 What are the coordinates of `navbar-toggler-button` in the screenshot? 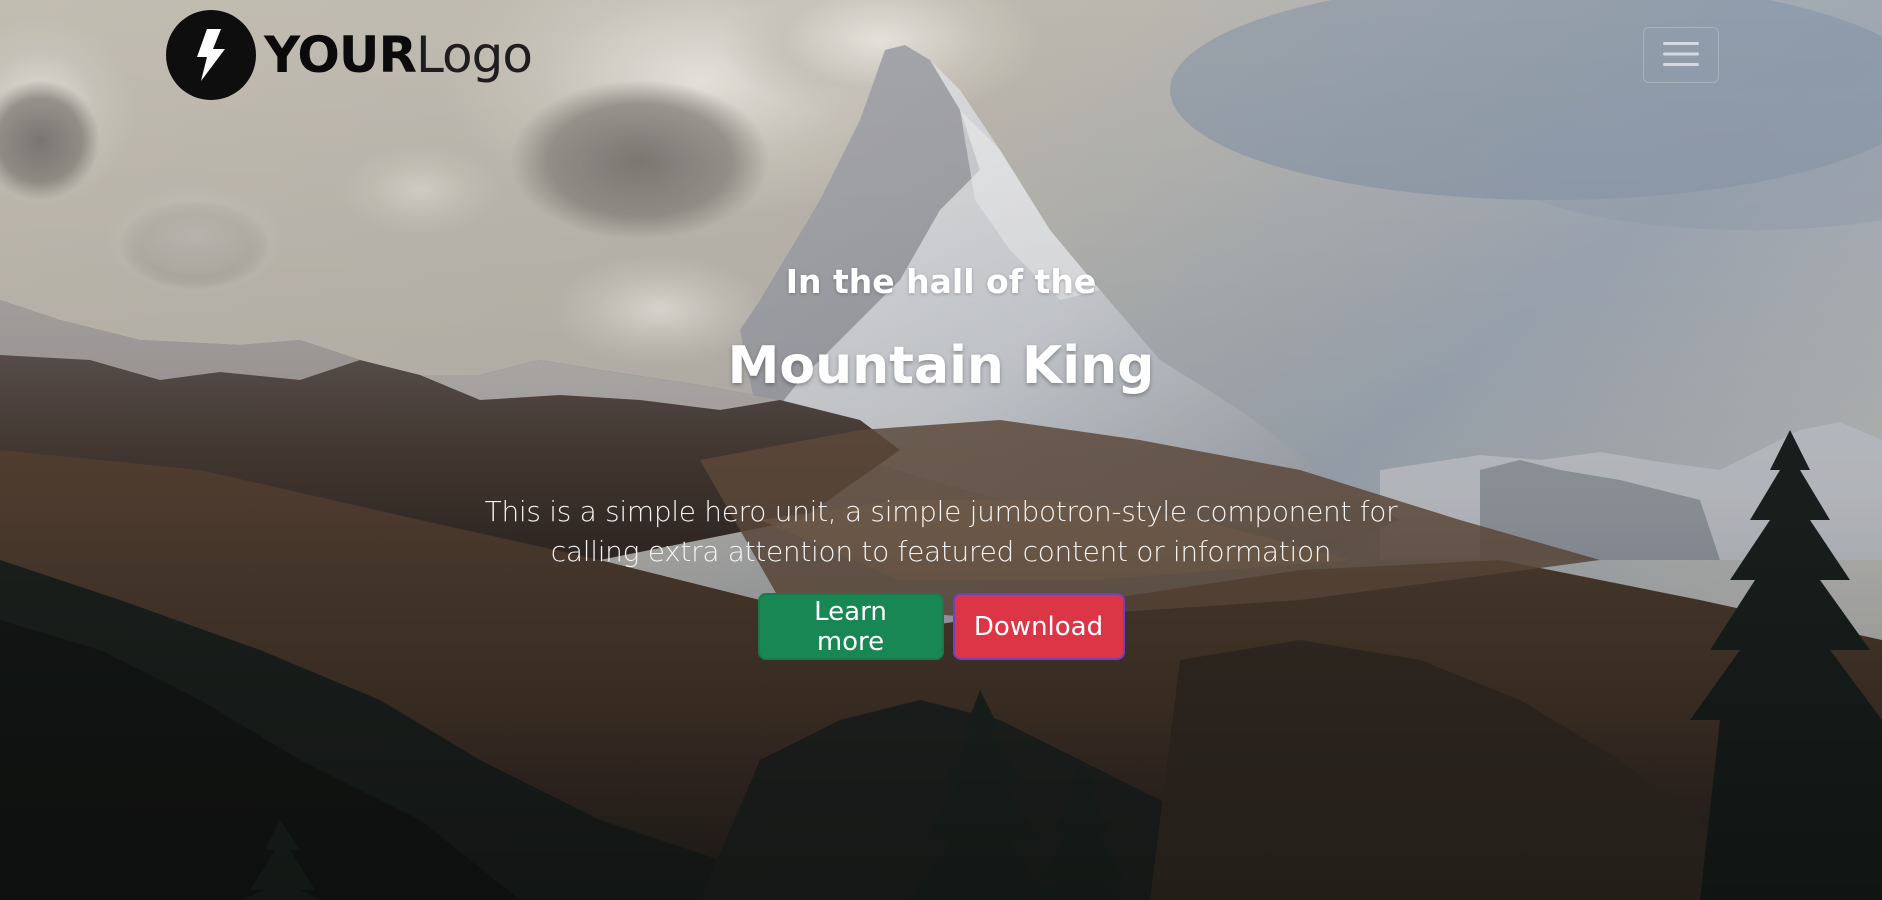 It's located at (1681, 55).